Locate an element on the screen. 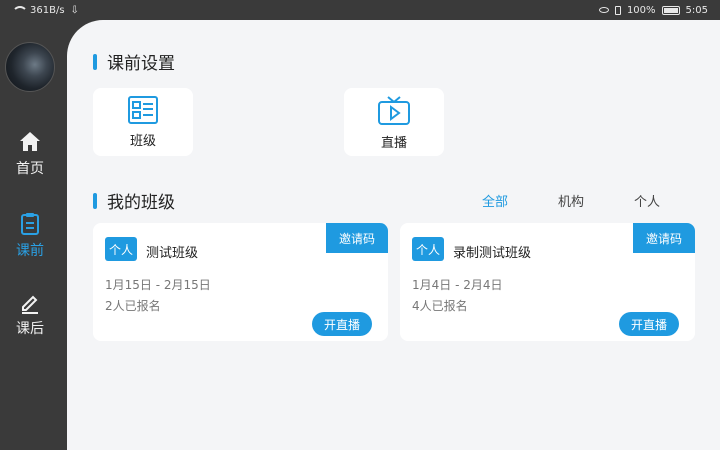 Image resolution: width=720 pixels, height=450 pixels. tab-institution: 机构 is located at coordinates (571, 200).